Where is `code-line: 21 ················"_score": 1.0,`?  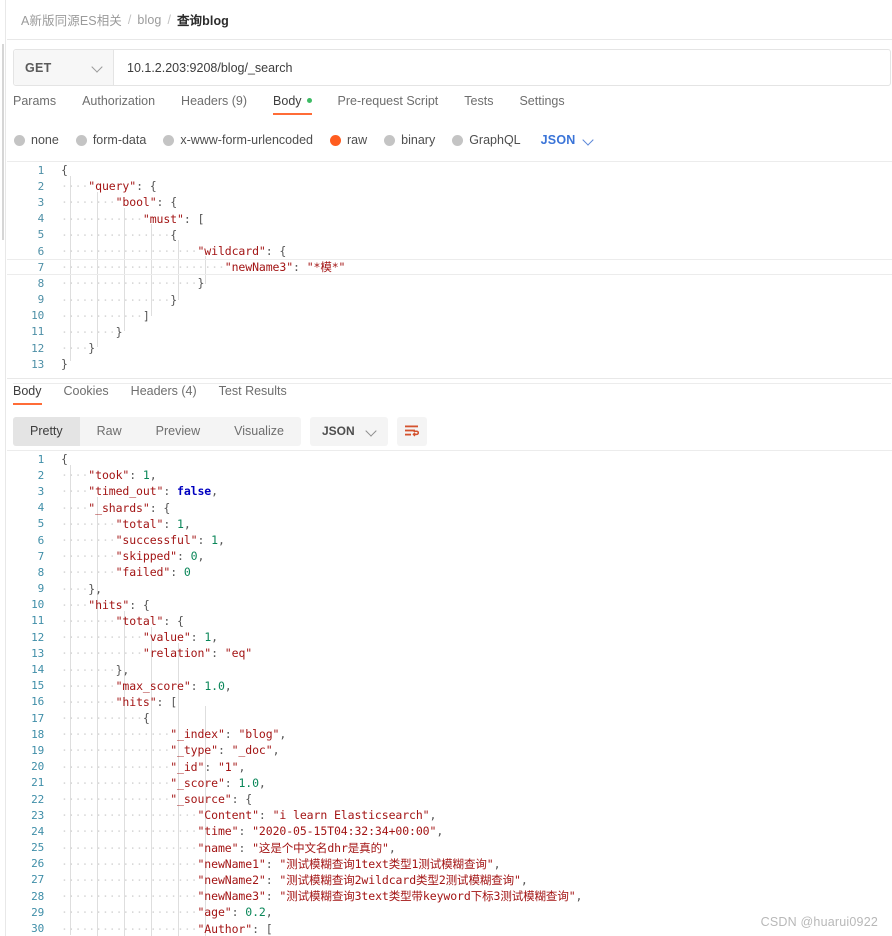
code-line: 21 ················"_score": 1.0, is located at coordinates (449, 783).